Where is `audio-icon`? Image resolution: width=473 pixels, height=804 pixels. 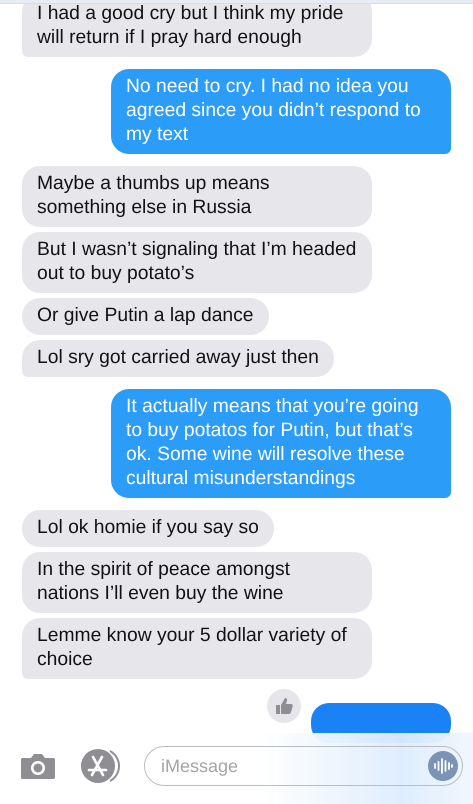
audio-icon is located at coordinates (443, 766).